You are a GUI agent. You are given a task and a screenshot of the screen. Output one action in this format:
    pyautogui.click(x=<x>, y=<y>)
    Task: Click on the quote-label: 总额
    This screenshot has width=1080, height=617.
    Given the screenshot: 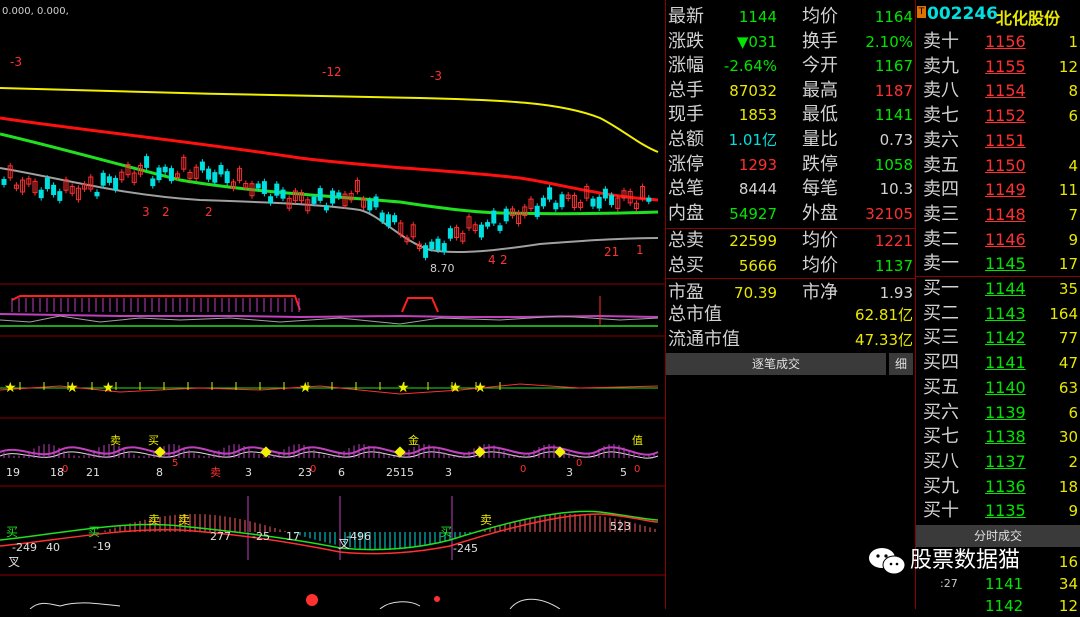 What is the action you would take?
    pyautogui.click(x=686, y=139)
    